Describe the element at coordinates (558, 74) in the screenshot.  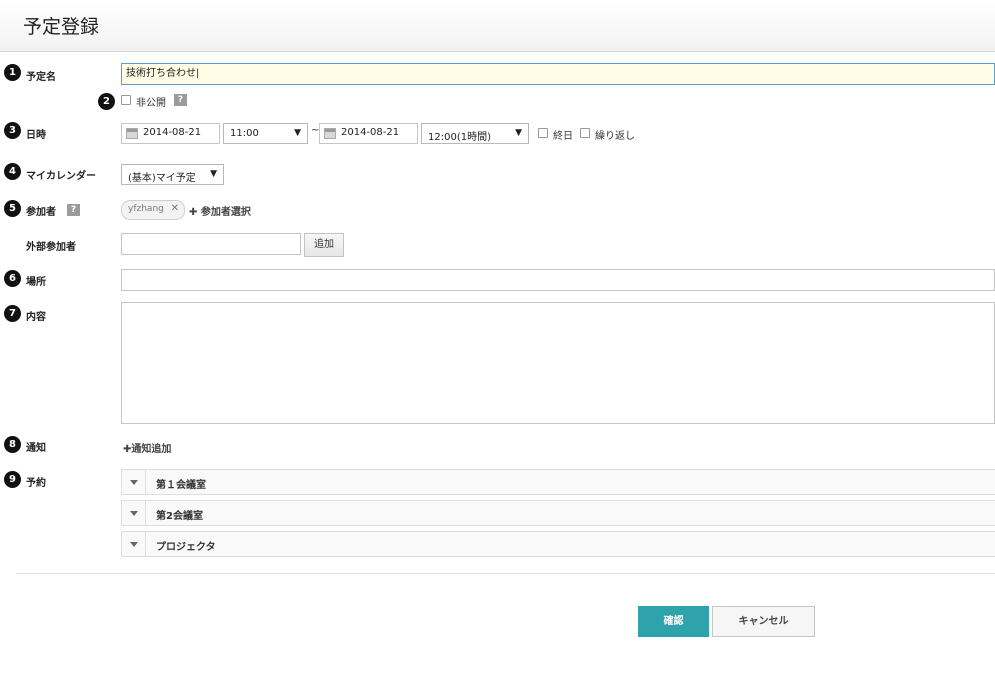
I see `title-input: 技術打ち合わせ|` at that location.